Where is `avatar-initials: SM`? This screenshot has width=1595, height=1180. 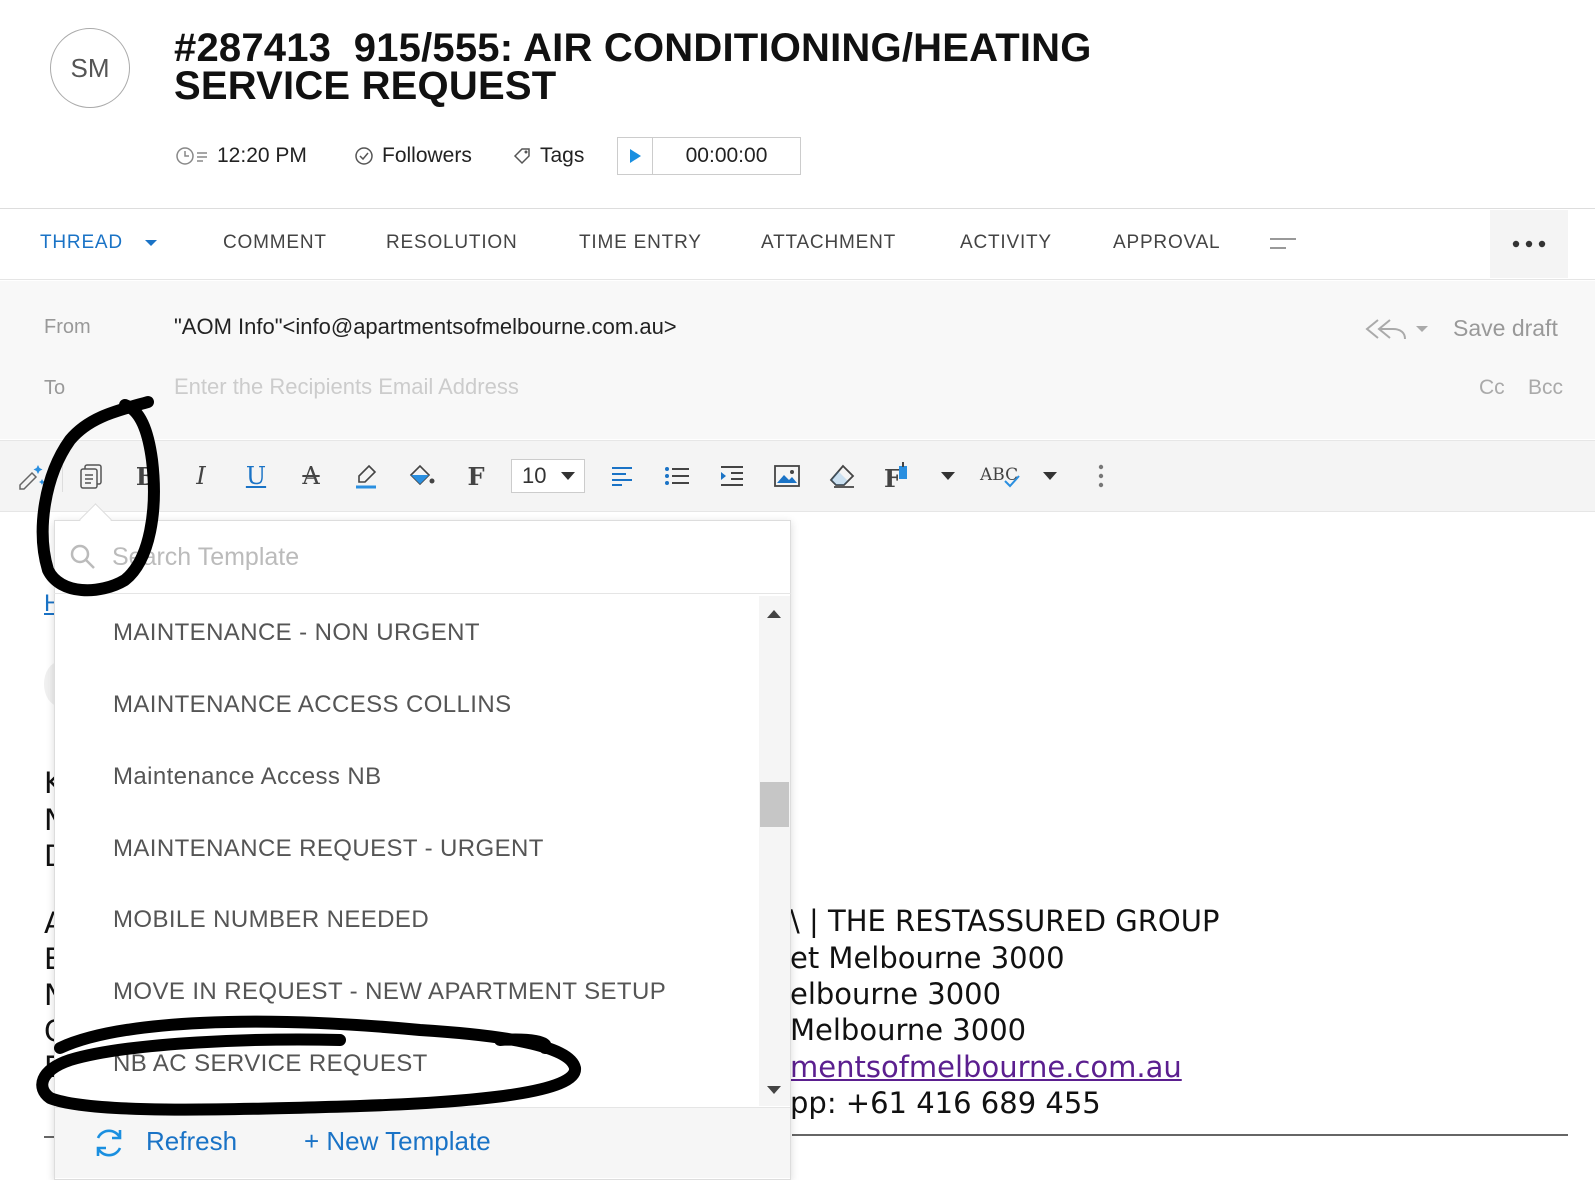 avatar-initials: SM is located at coordinates (90, 67).